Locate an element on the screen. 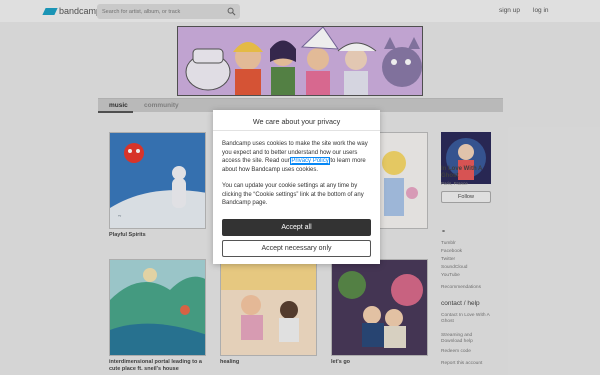 The width and height of the screenshot is (600, 375). accept-all-button: Accept all is located at coordinates (296, 227).